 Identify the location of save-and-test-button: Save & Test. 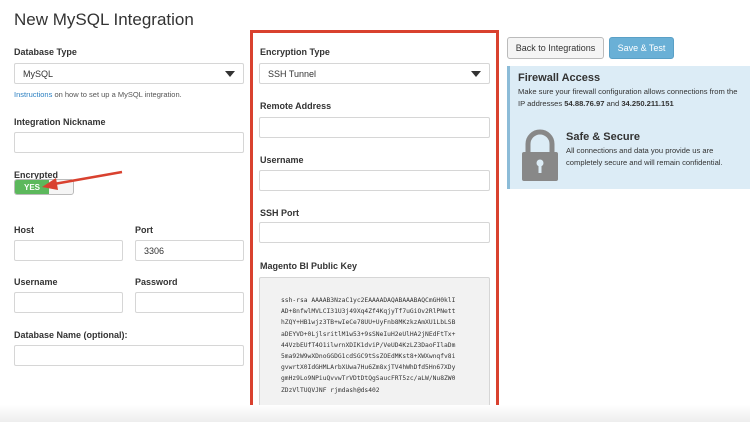
(641, 48).